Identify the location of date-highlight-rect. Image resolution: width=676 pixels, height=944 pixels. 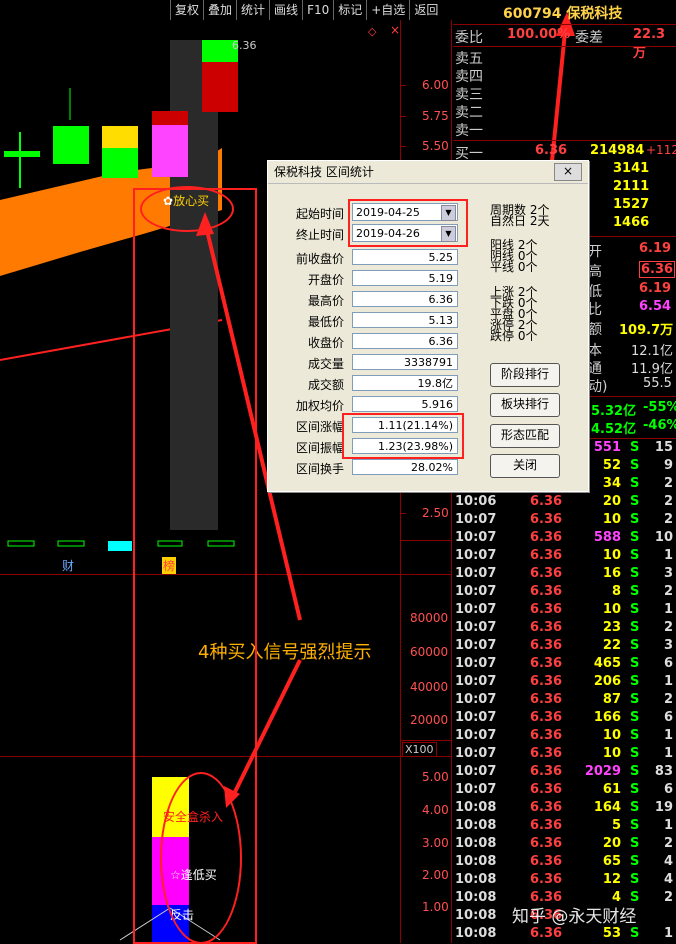
(408, 223).